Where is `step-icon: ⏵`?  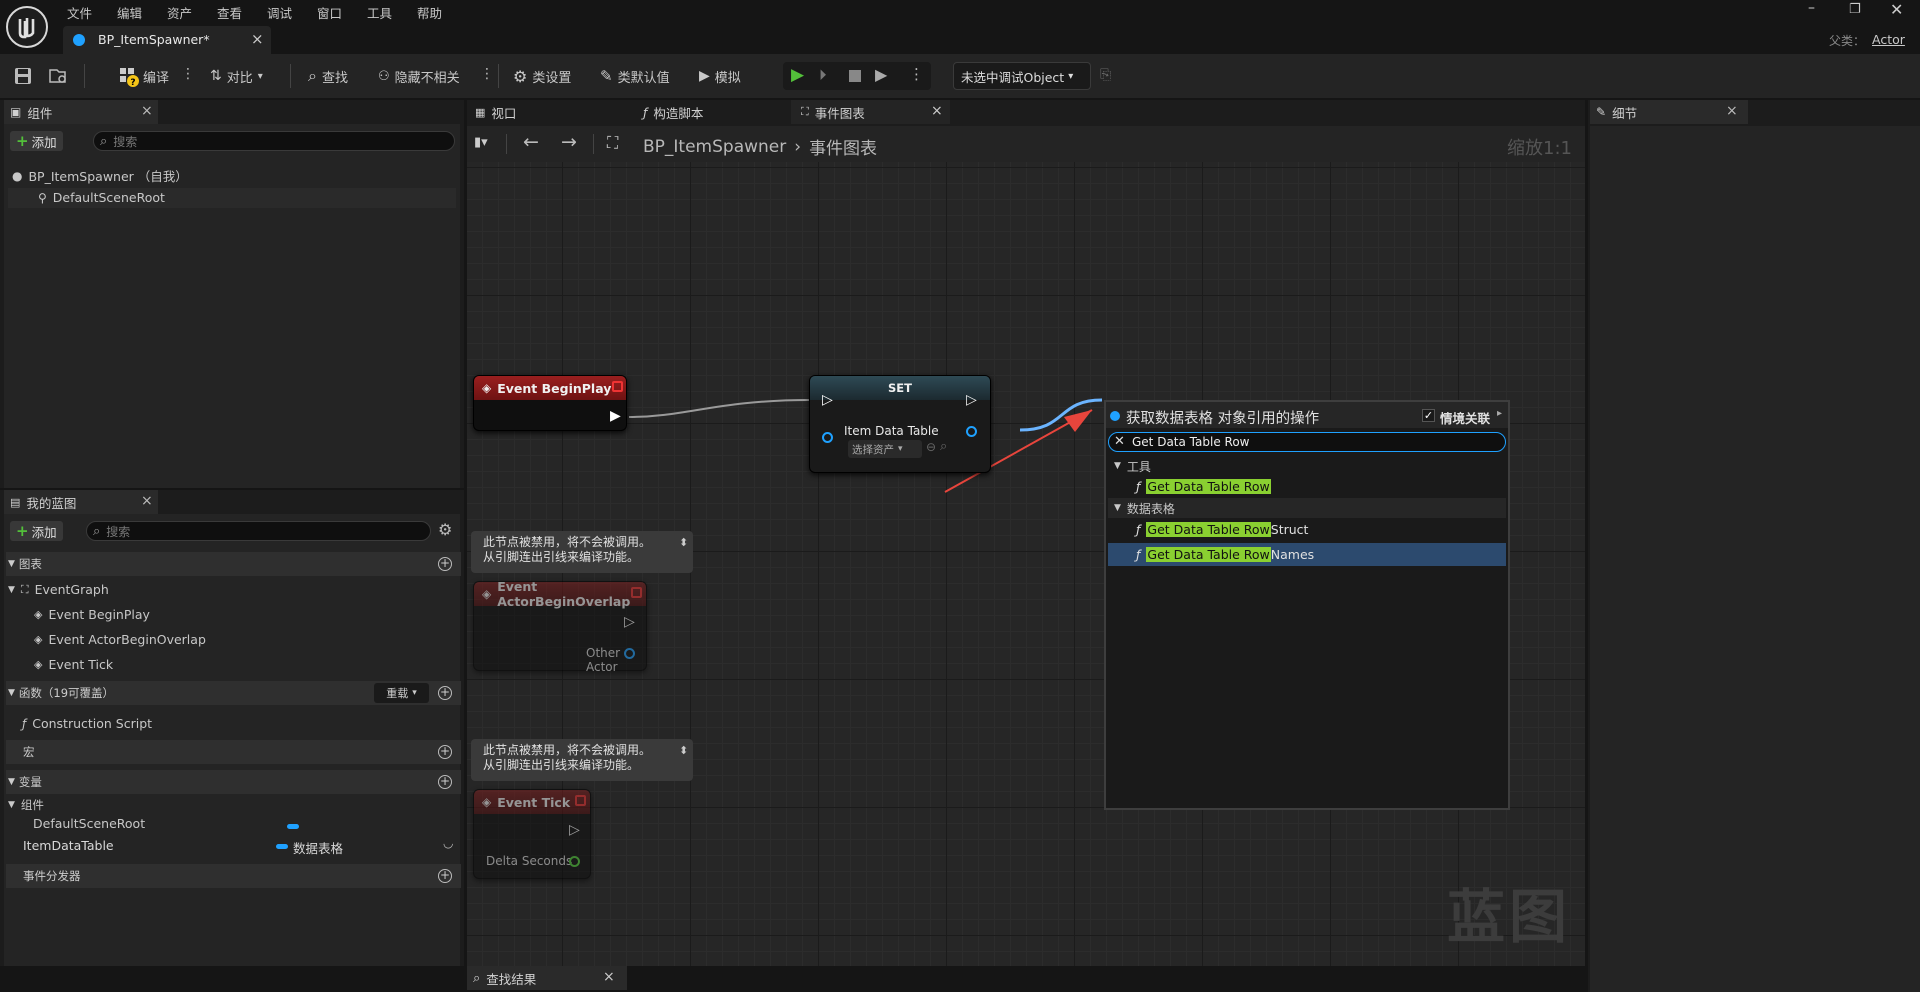
step-icon: ⏵ is located at coordinates (823, 75).